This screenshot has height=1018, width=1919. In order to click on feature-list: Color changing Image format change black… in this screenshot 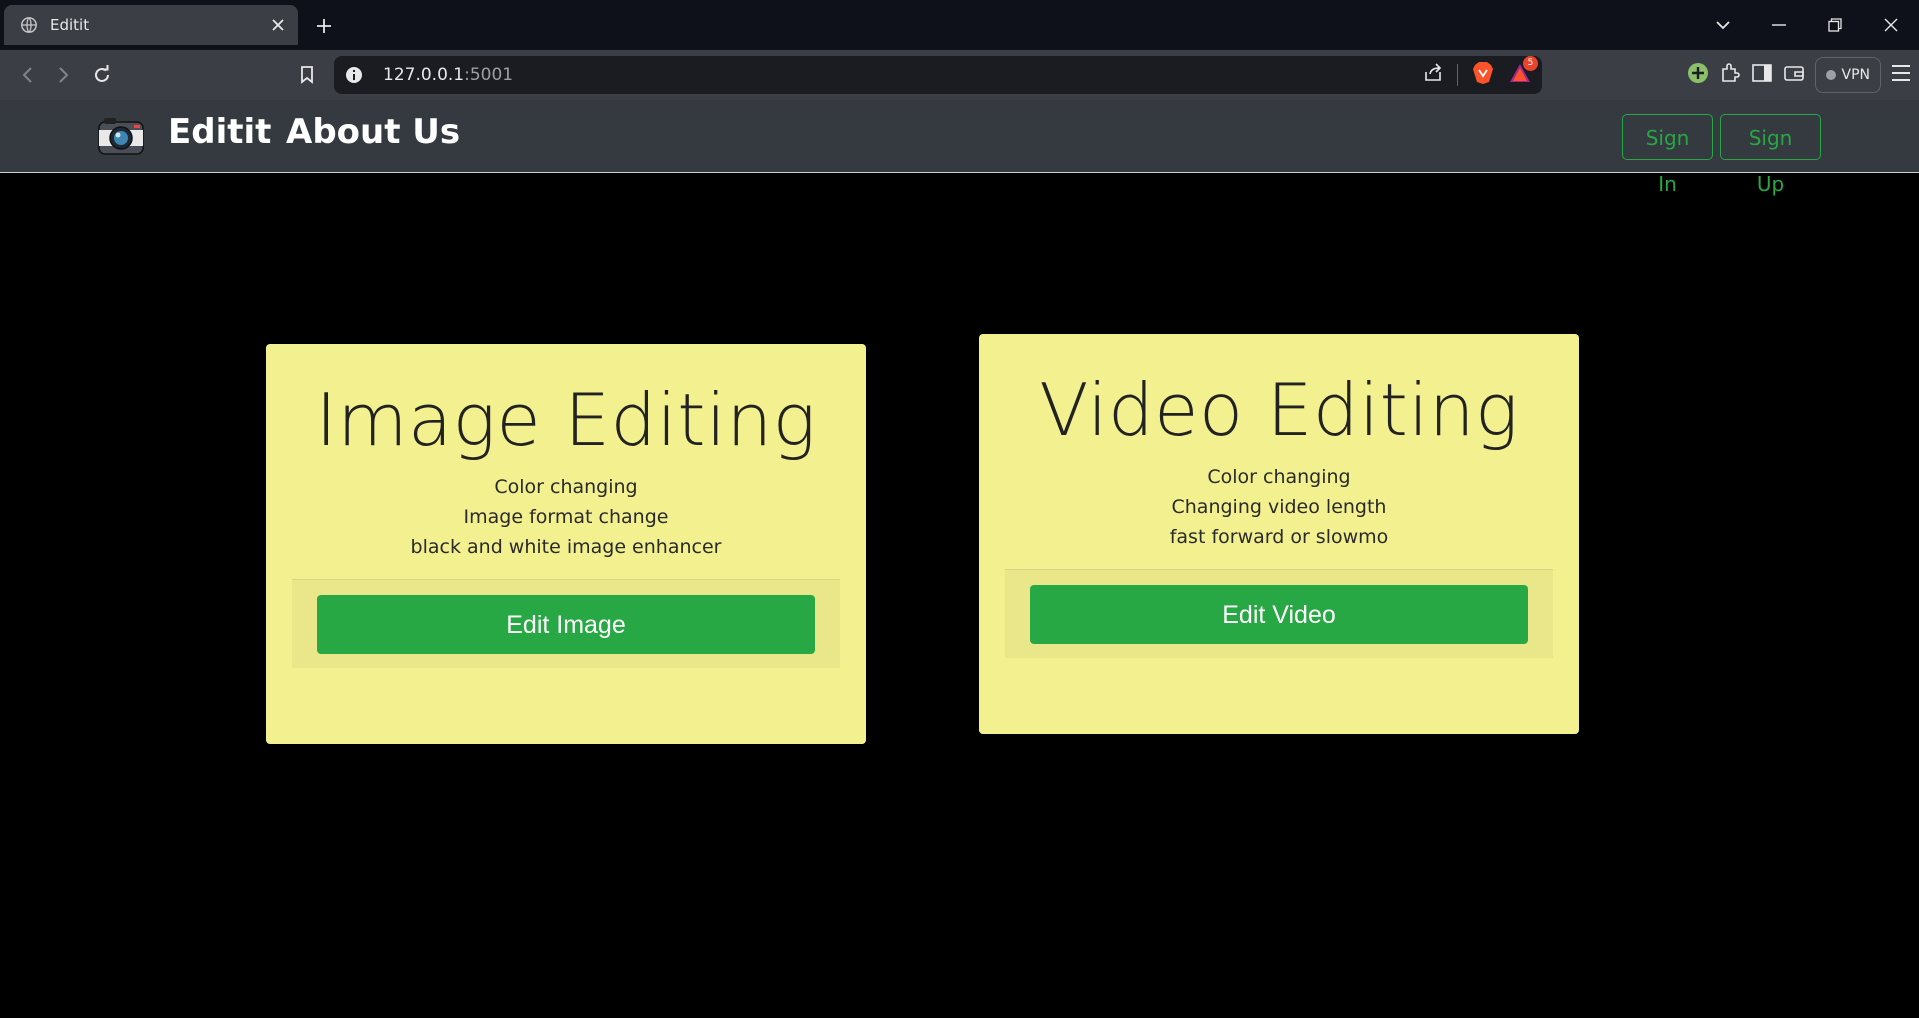, I will do `click(566, 517)`.